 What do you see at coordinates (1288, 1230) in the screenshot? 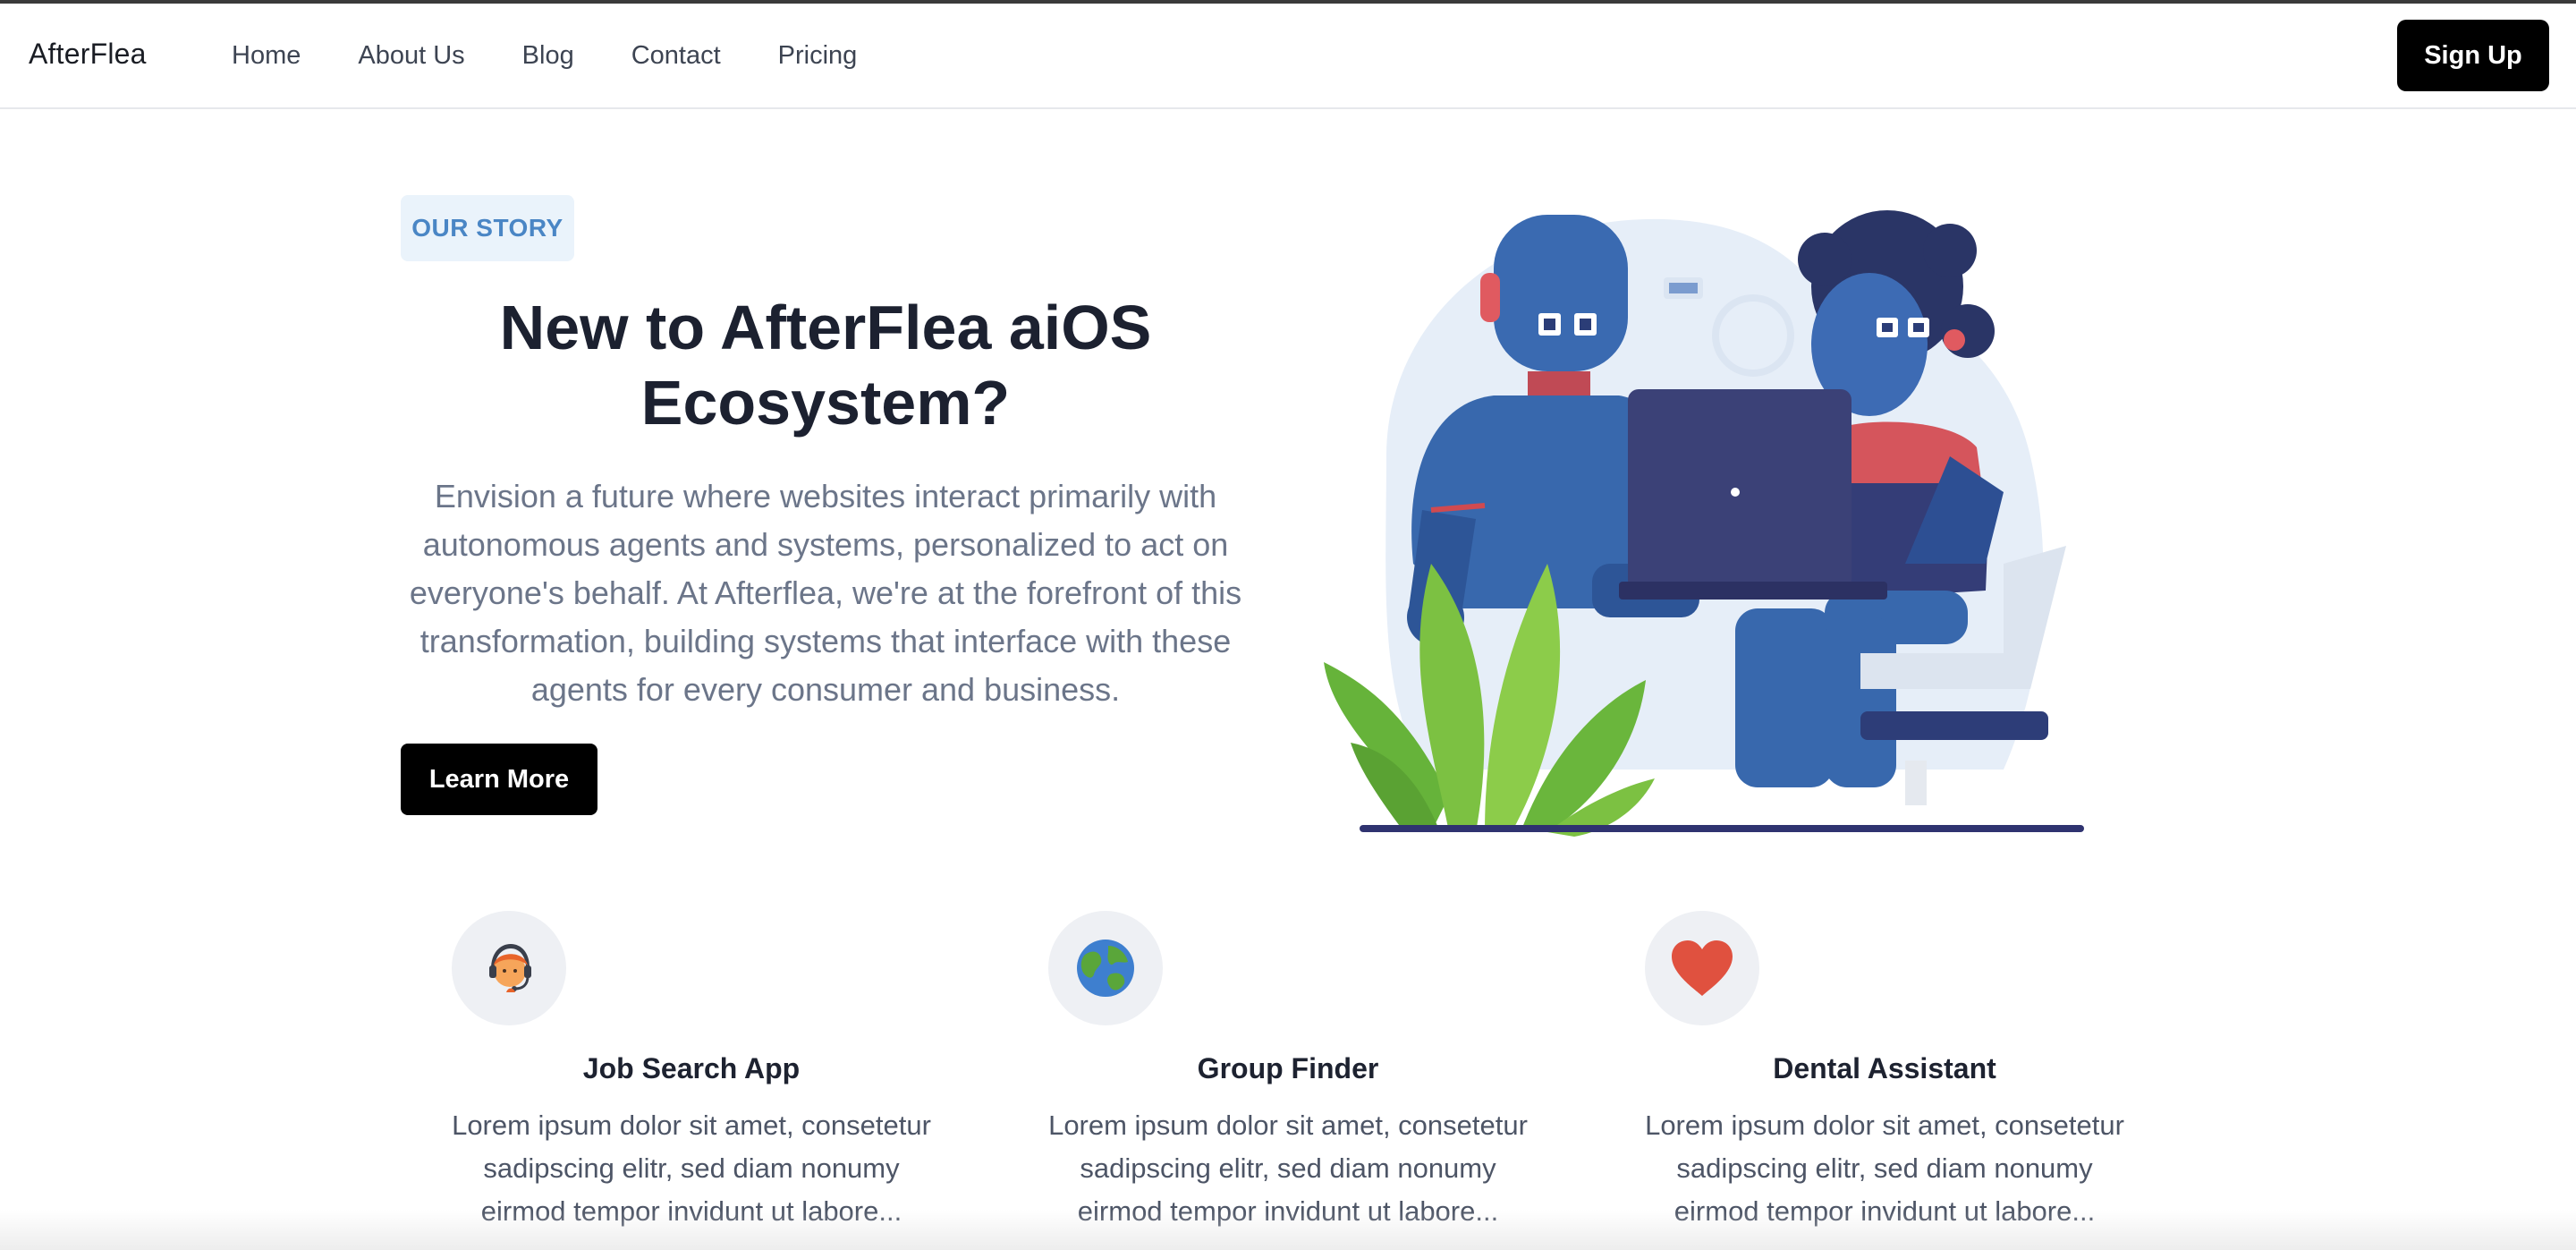
I see `bottom-fade` at bounding box center [1288, 1230].